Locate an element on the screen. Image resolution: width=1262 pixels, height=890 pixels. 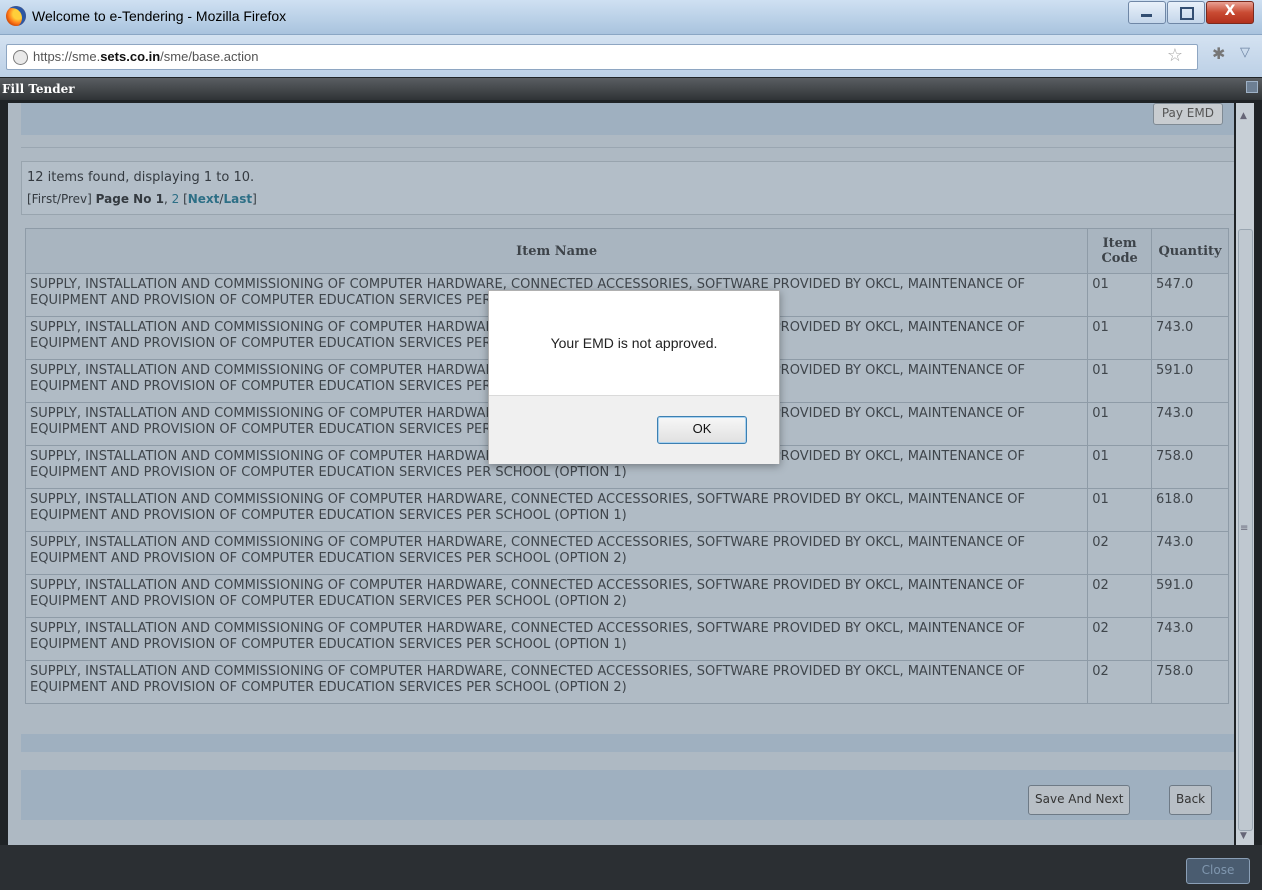
first-prev-link: [First/Prev] is located at coordinates (59, 199).